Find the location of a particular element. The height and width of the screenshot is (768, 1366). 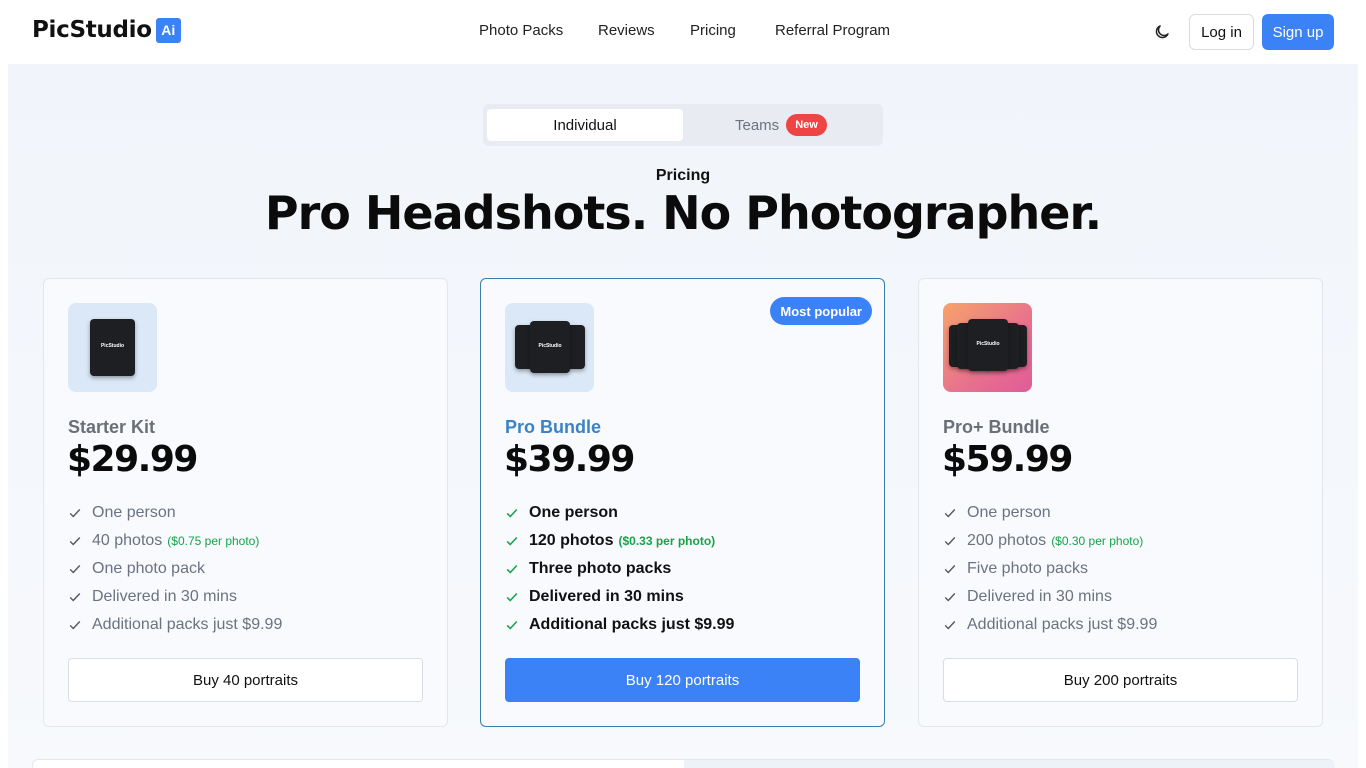

signup-button: Sign up is located at coordinates (1298, 32).